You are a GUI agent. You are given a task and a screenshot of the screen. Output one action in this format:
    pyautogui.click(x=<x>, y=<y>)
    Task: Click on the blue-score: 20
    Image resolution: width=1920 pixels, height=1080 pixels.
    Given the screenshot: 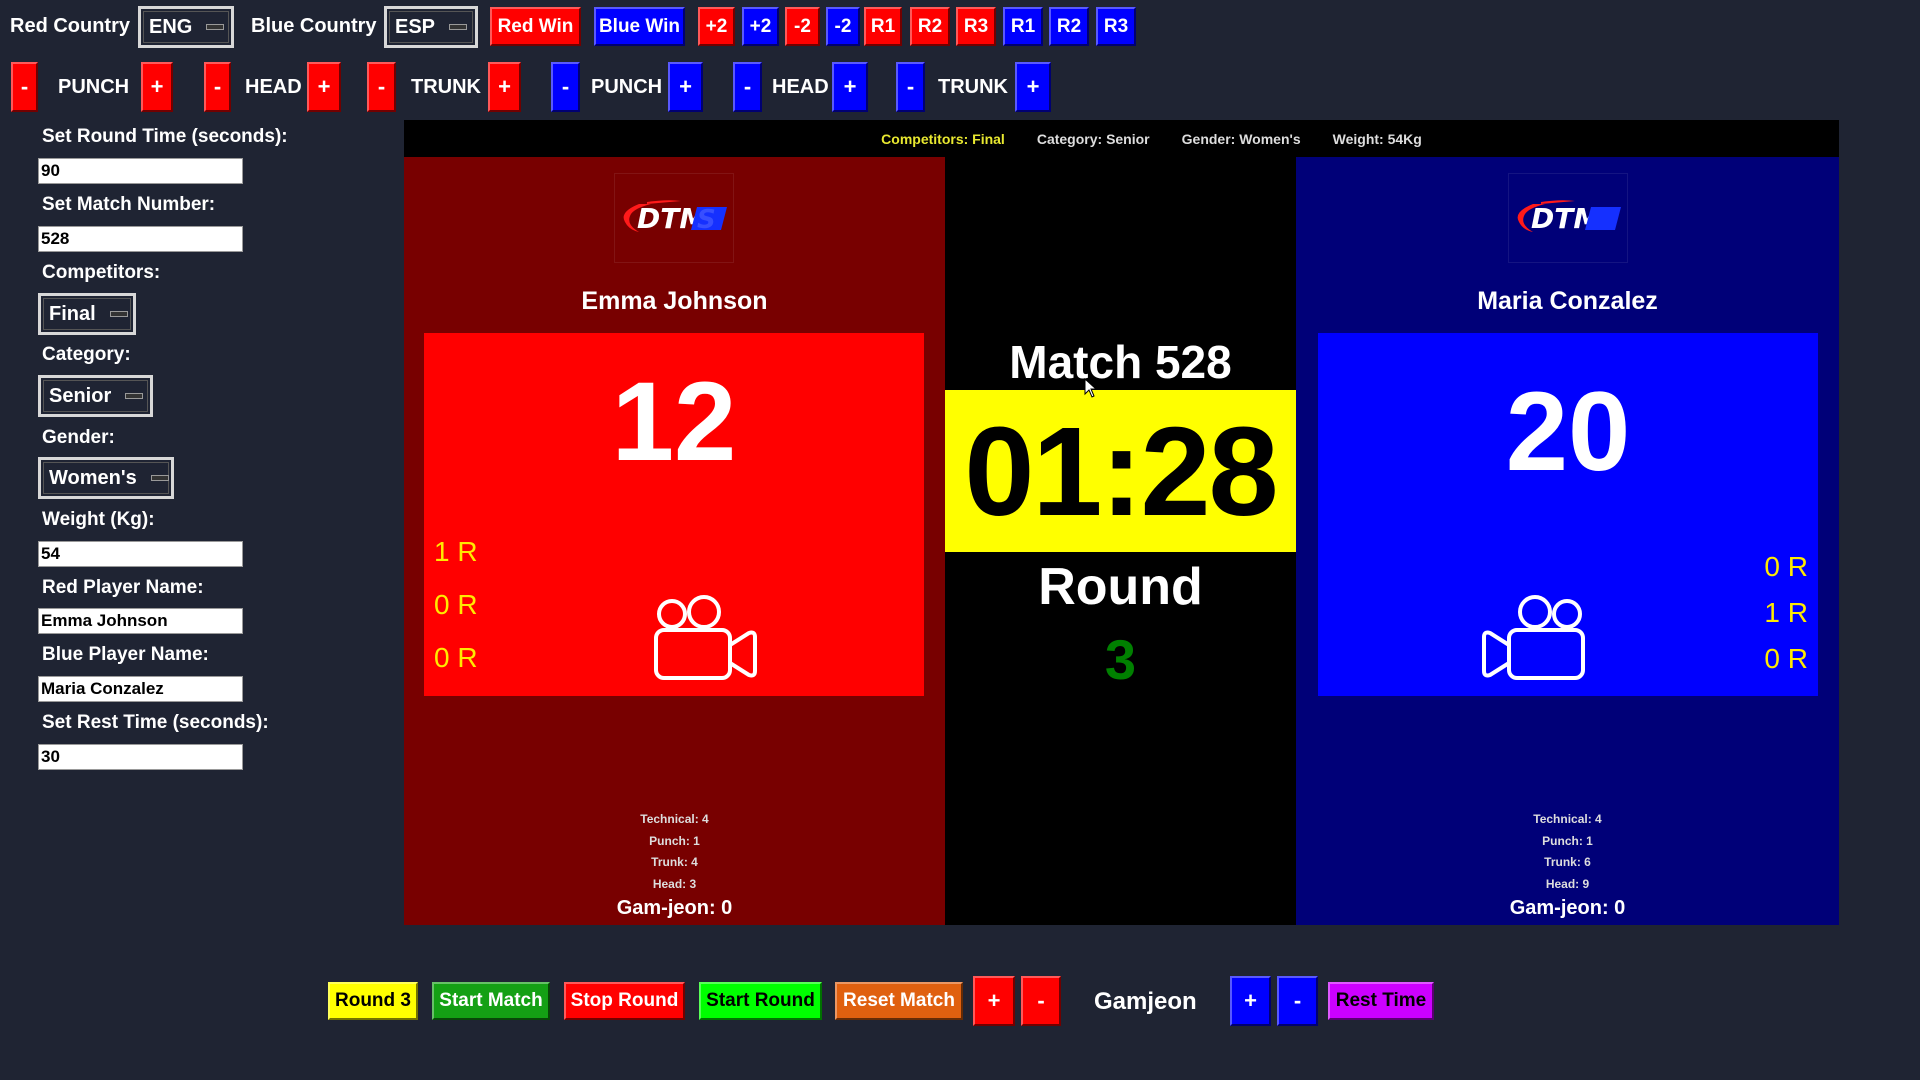 What is the action you would take?
    pyautogui.click(x=1568, y=431)
    